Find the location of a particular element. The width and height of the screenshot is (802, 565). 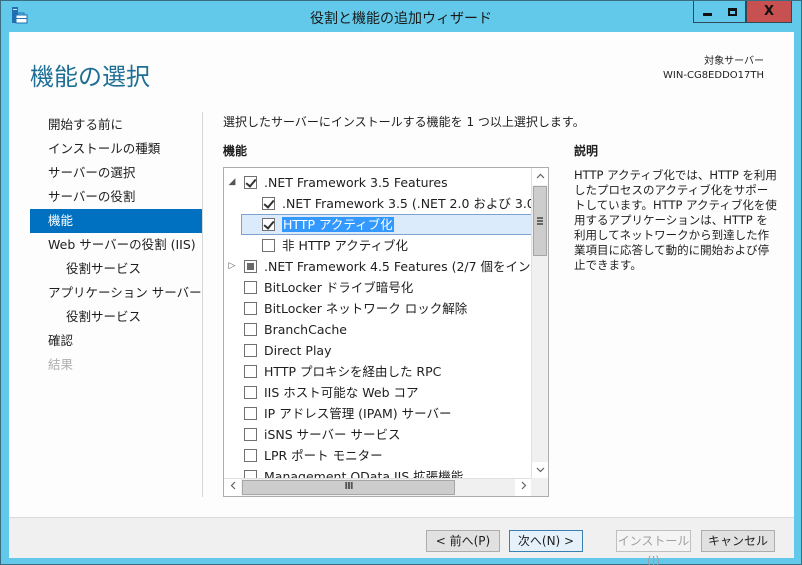

sidebar-item-10: 結果 is located at coordinates (61, 364).